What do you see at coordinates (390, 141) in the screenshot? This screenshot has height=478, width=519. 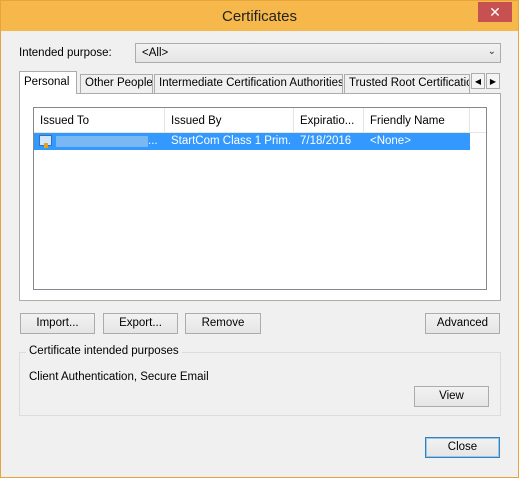 I see `friendly-name-cell: <None>` at bounding box center [390, 141].